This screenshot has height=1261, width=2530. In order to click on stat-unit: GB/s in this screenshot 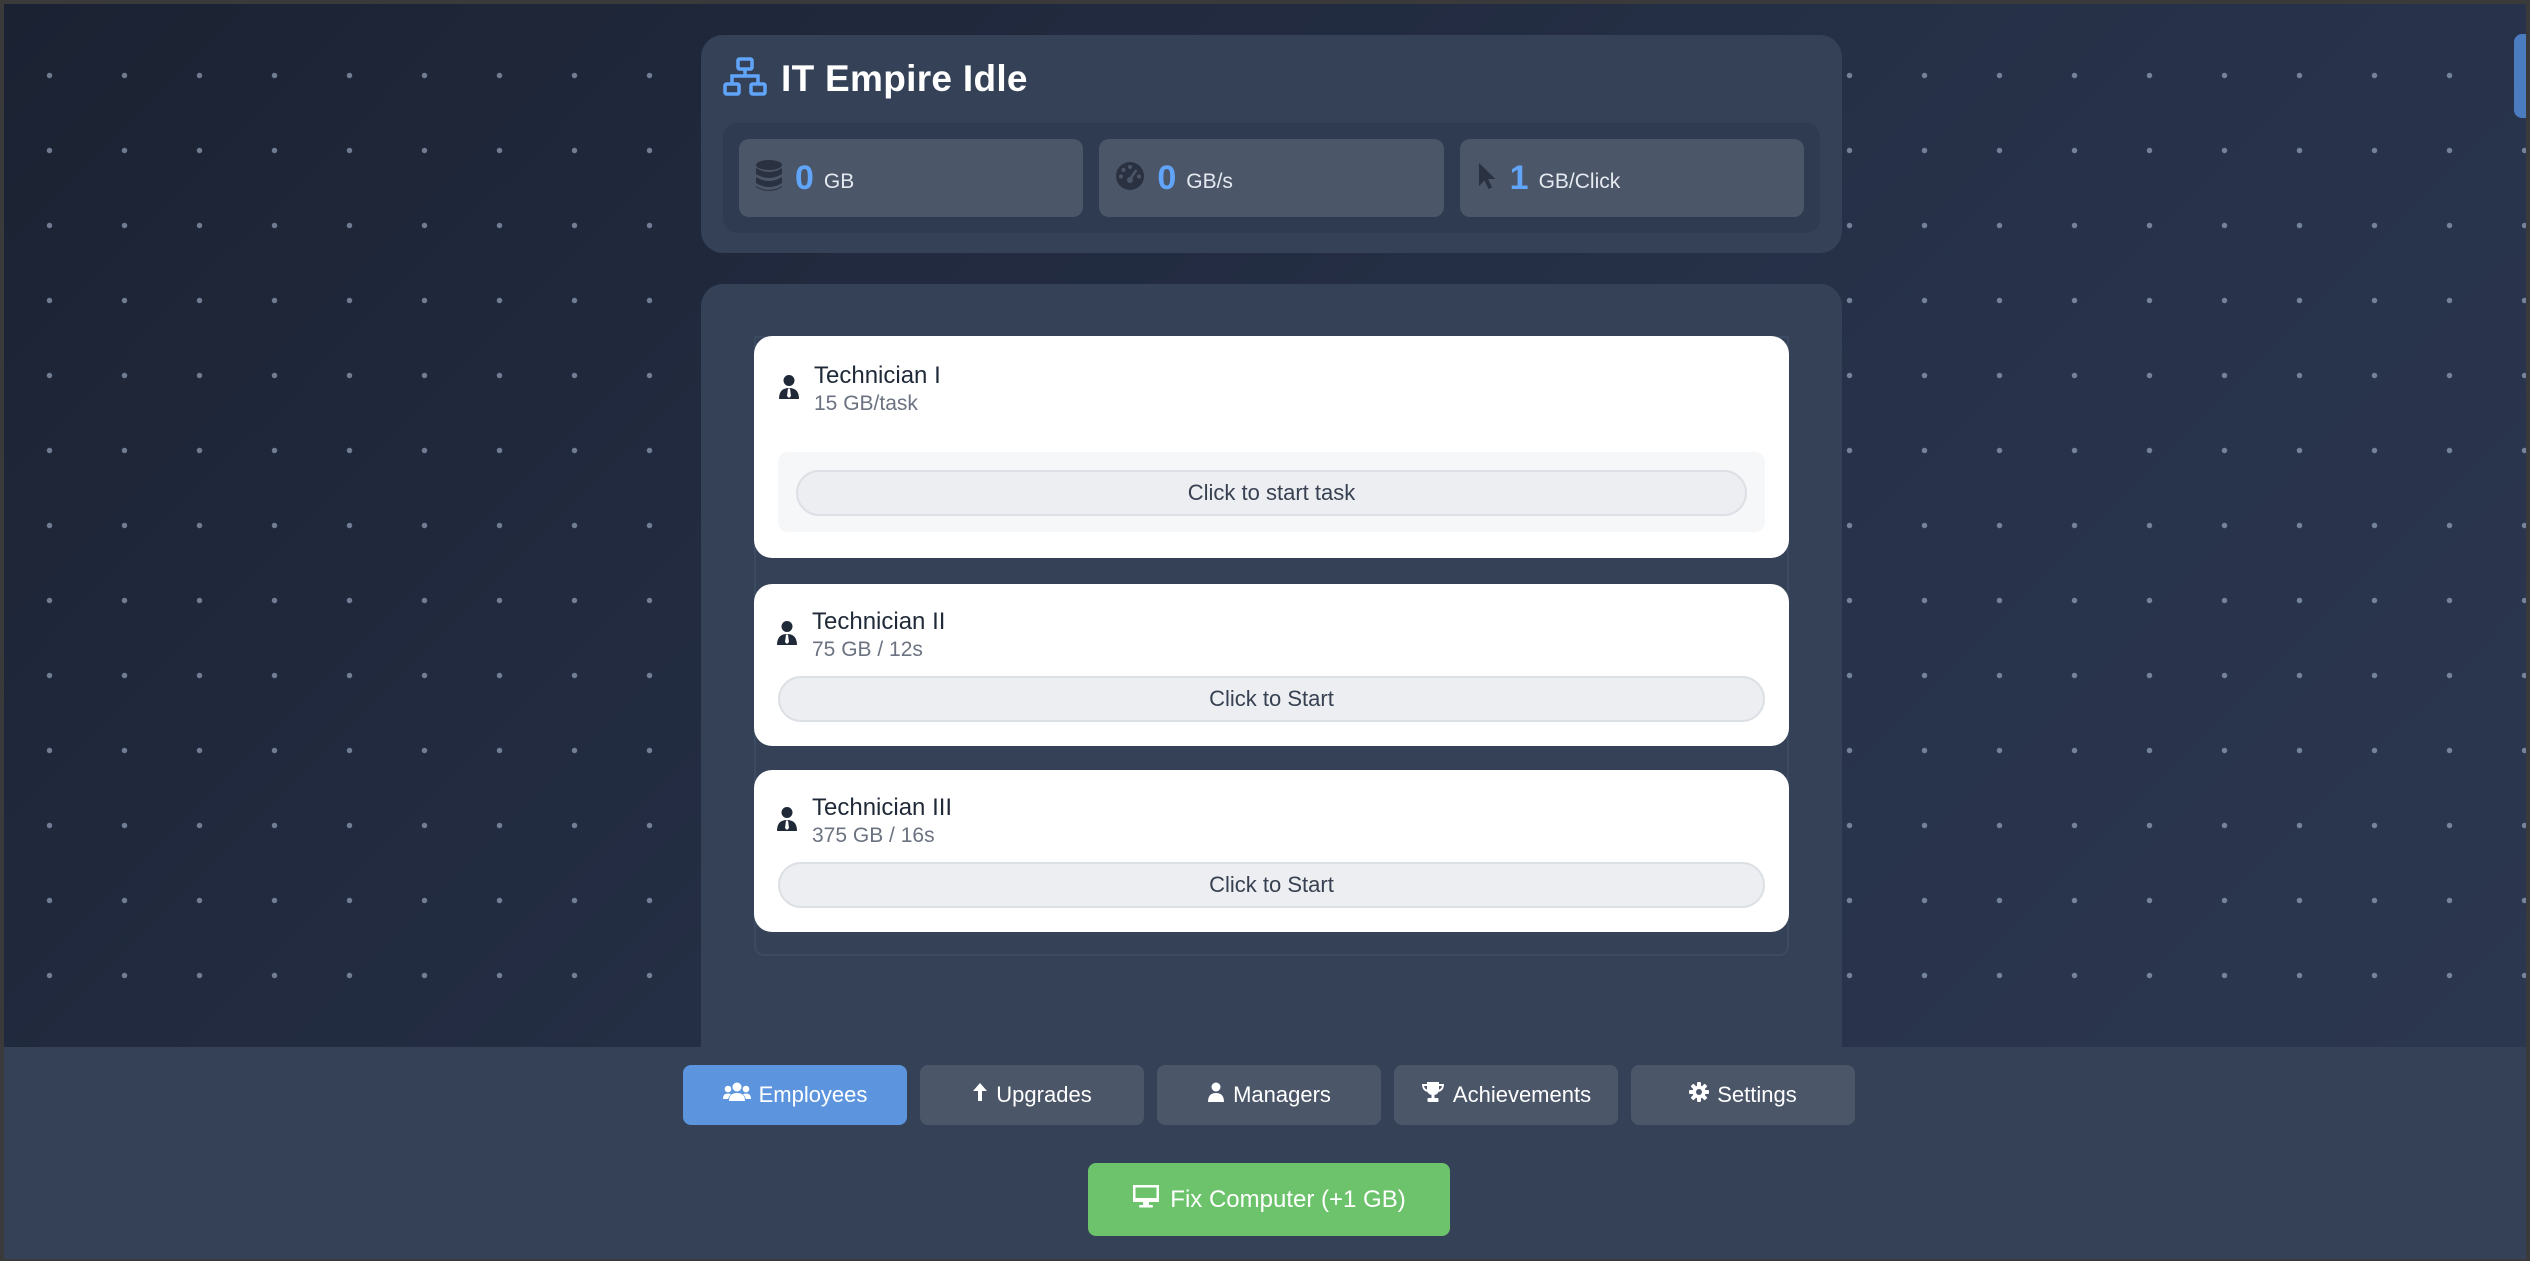, I will do `click(1209, 181)`.